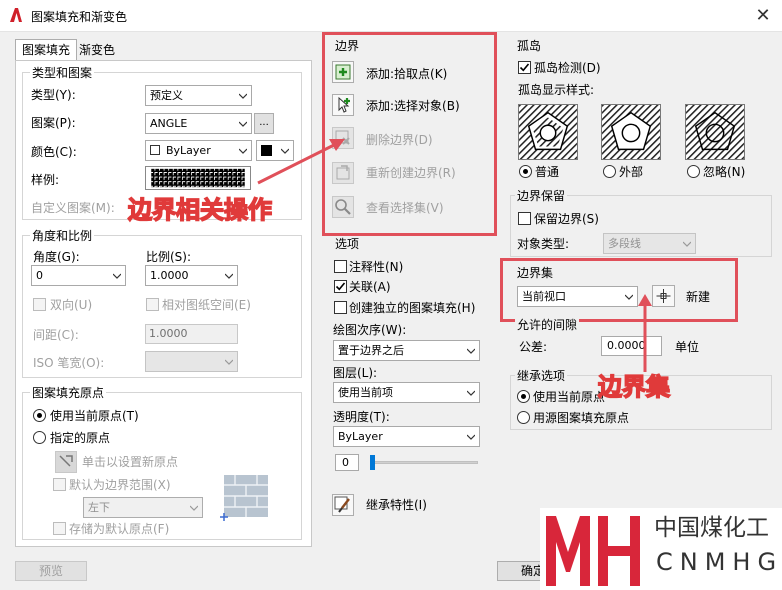 Image resolution: width=782 pixels, height=590 pixels. Describe the element at coordinates (340, 266) in the screenshot. I see `annotative-checkbox` at that location.